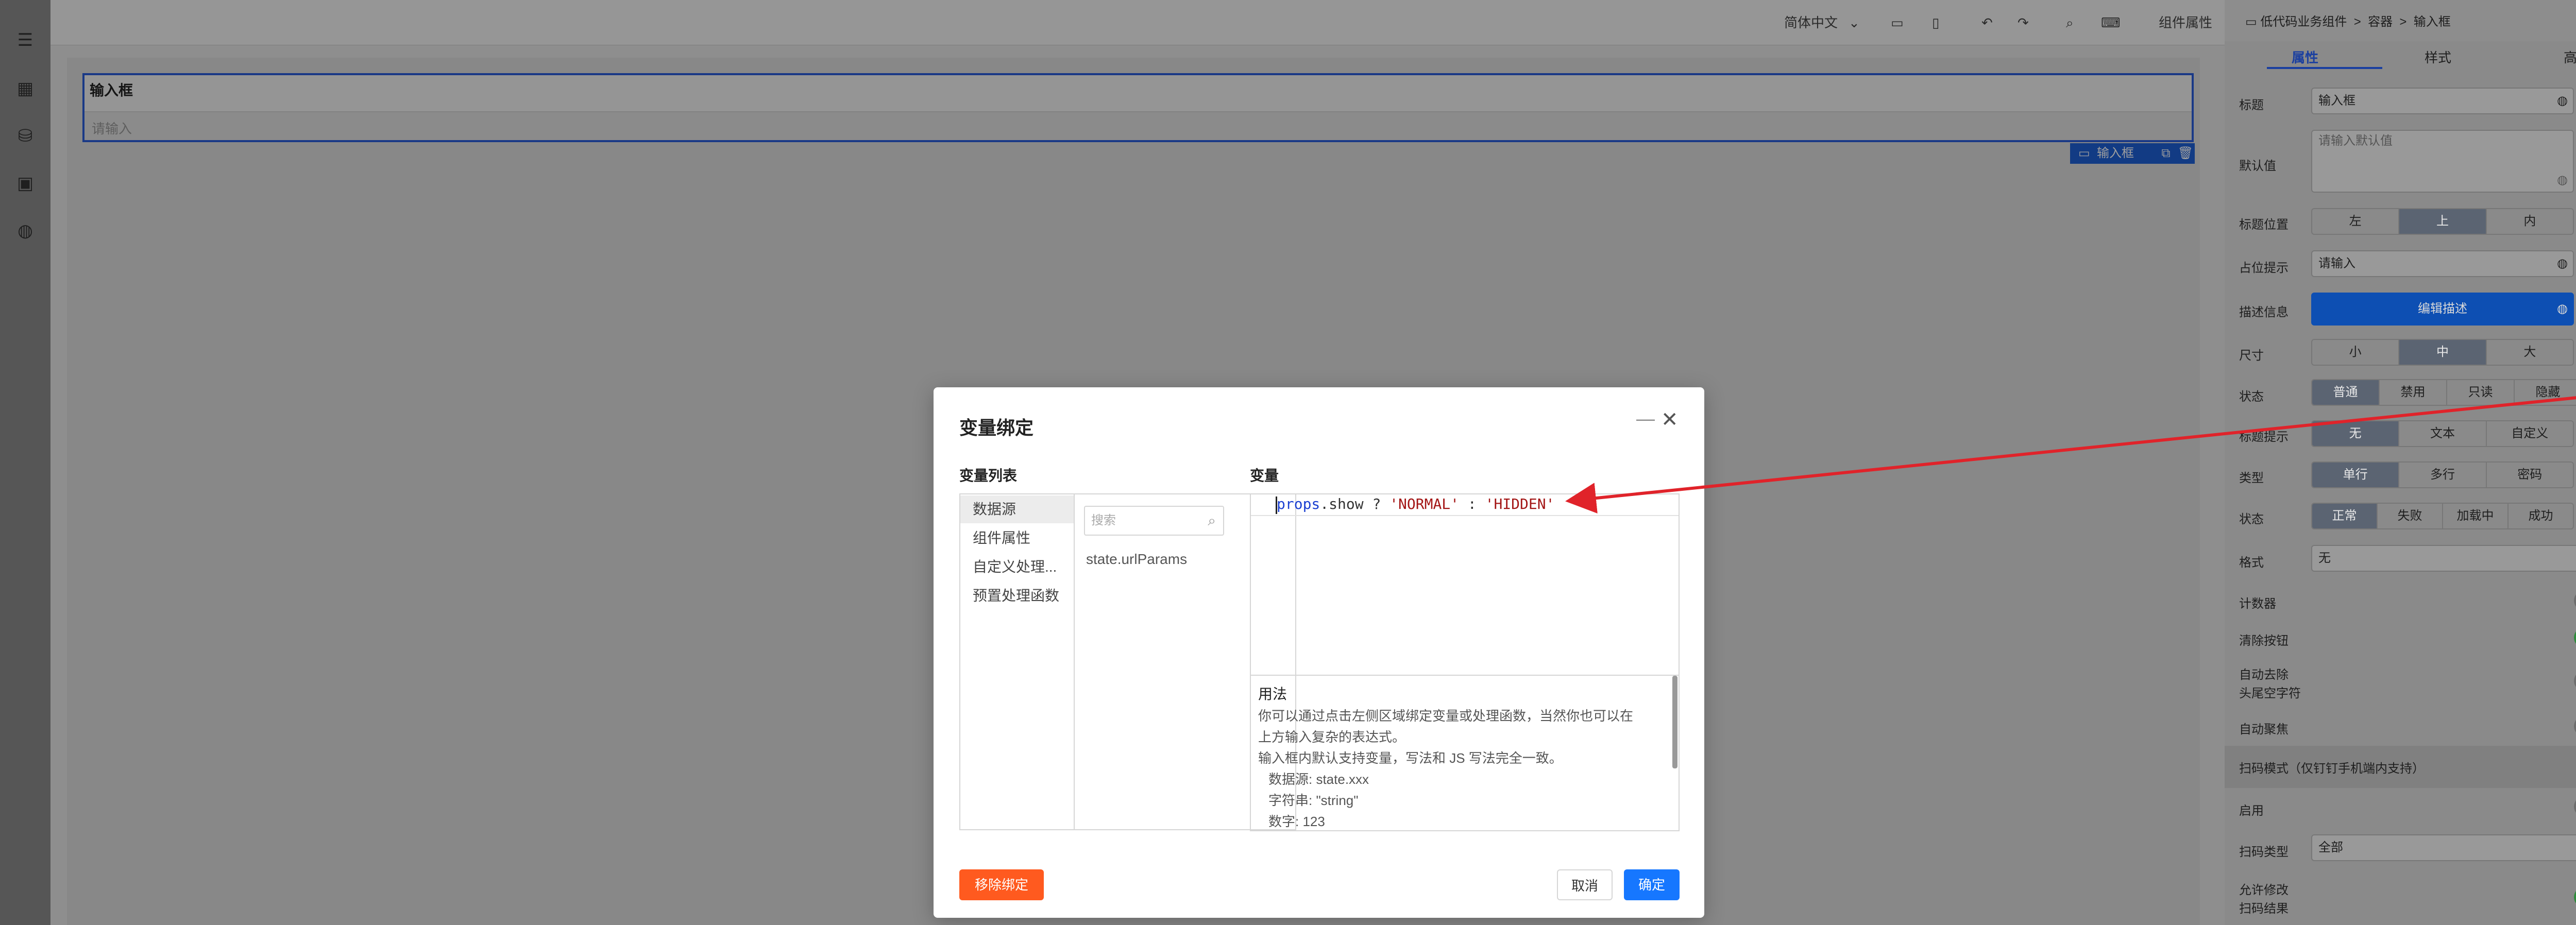 The image size is (2576, 925). What do you see at coordinates (2070, 454) in the screenshot?
I see `annotation-arrow` at bounding box center [2070, 454].